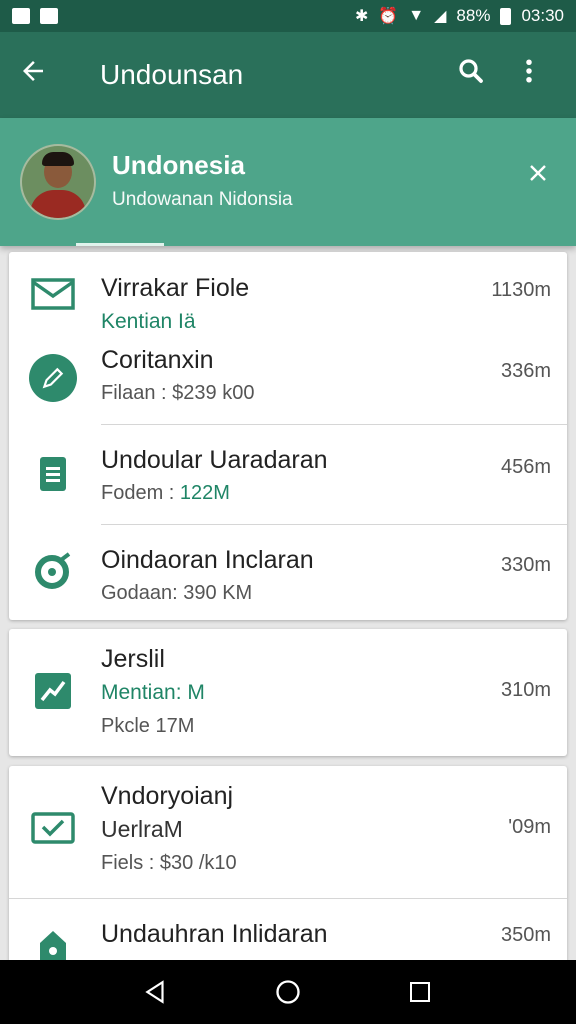 The width and height of the screenshot is (576, 1024). Describe the element at coordinates (525, 371) in the screenshot. I see `item-distance: 336m` at that location.